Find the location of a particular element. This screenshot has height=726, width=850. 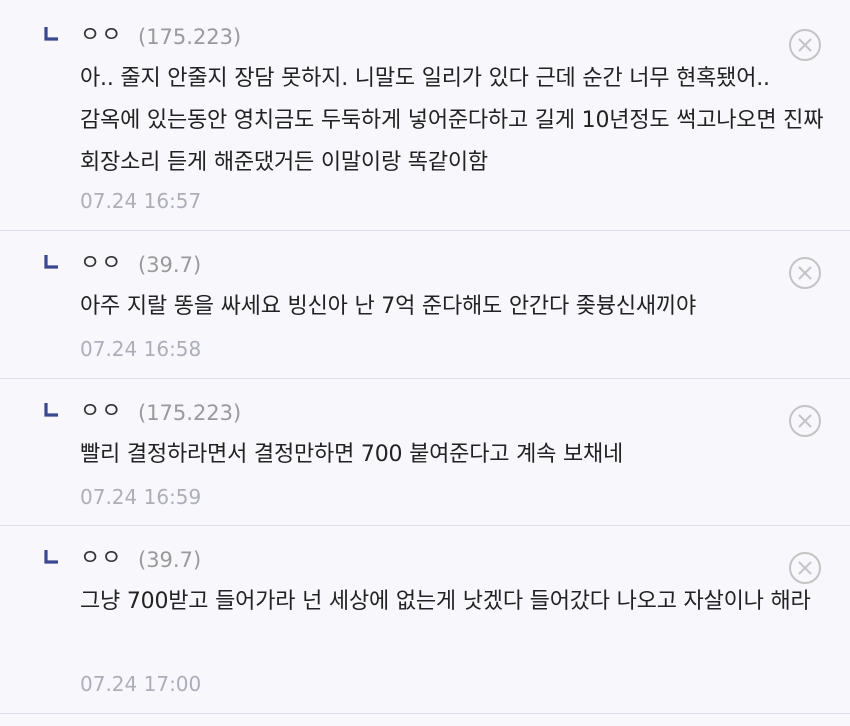

comment-text: 아주 지랄 똥을 싸세요 빙신아 난 7억 준다해도 안간다 좆븅신새끼야 is located at coordinates (388, 306).